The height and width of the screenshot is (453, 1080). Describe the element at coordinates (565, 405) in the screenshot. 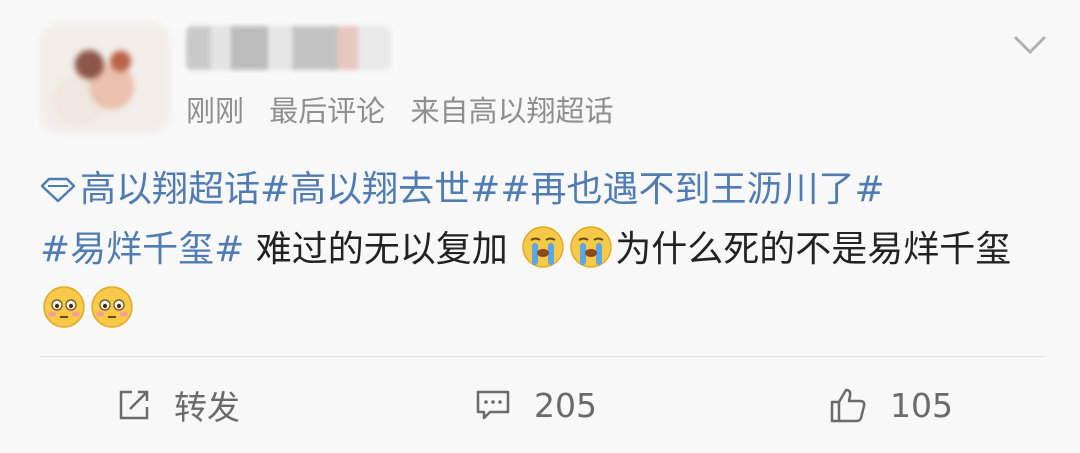

I see `comment-count: 205` at that location.